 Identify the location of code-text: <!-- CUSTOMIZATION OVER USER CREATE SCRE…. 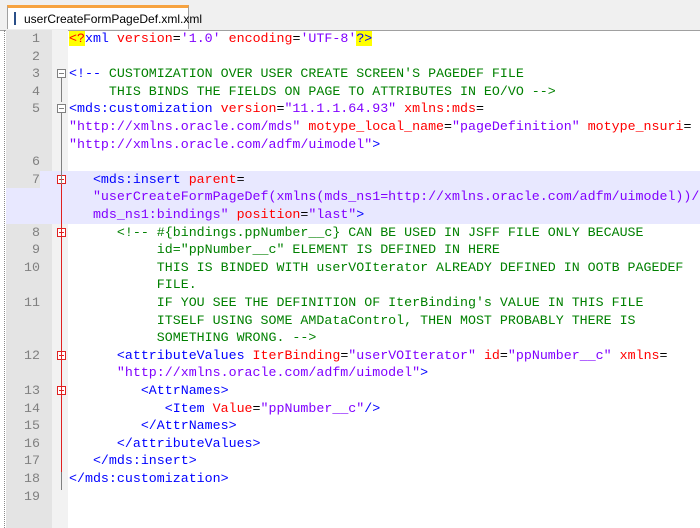
(296, 74).